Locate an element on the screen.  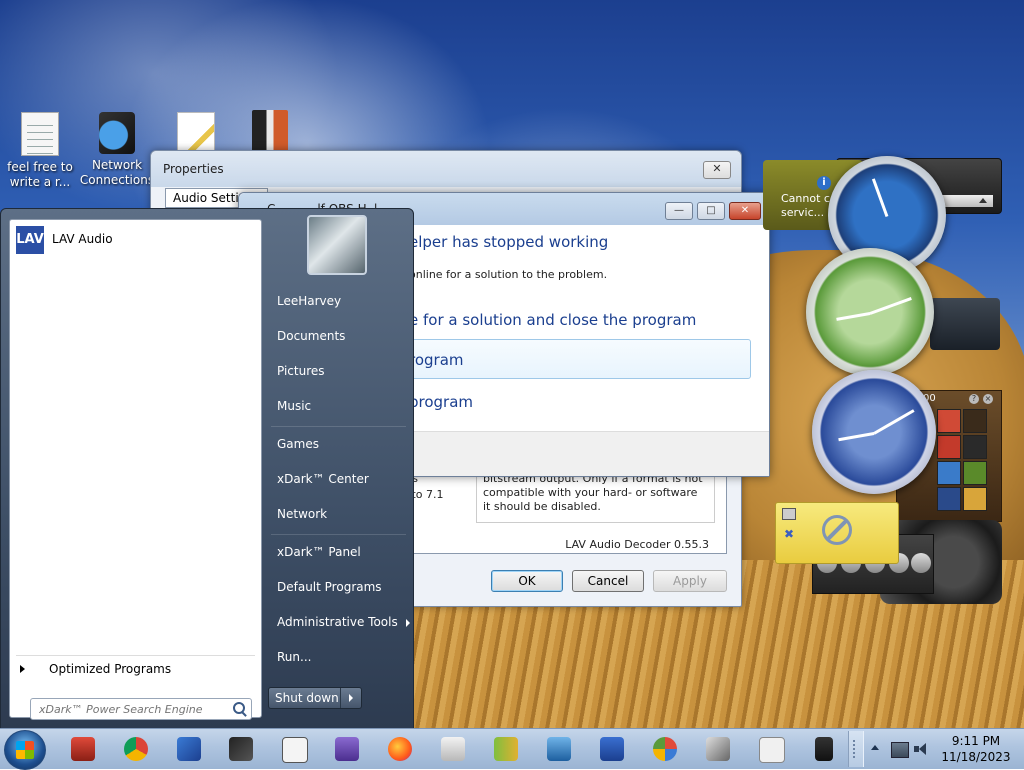
user-avatar is located at coordinates (337, 245).